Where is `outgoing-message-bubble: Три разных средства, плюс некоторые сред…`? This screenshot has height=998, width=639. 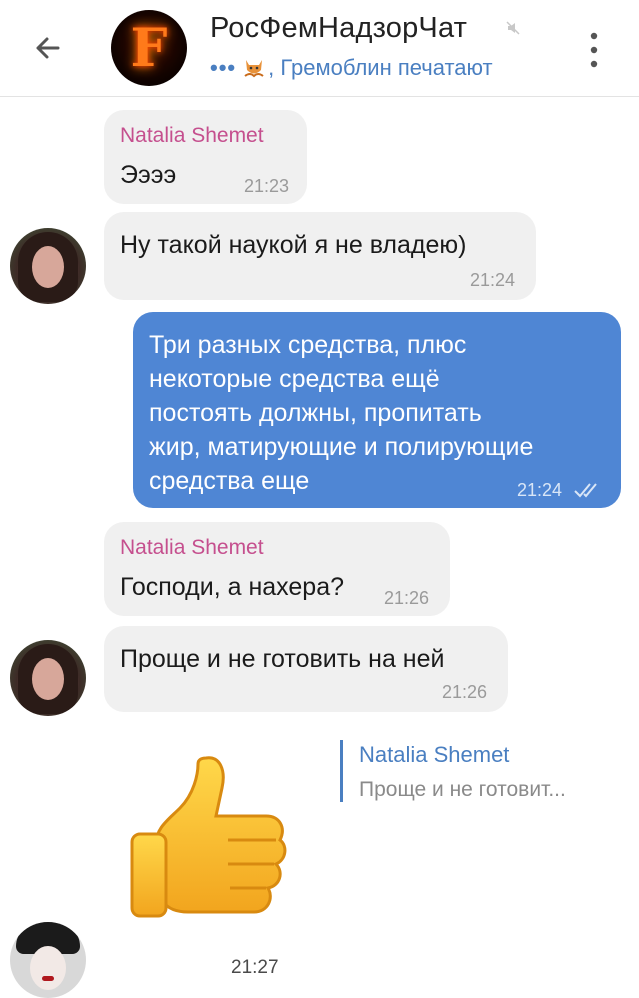
outgoing-message-bubble: Три разных средства, плюс некоторые сред… is located at coordinates (377, 410).